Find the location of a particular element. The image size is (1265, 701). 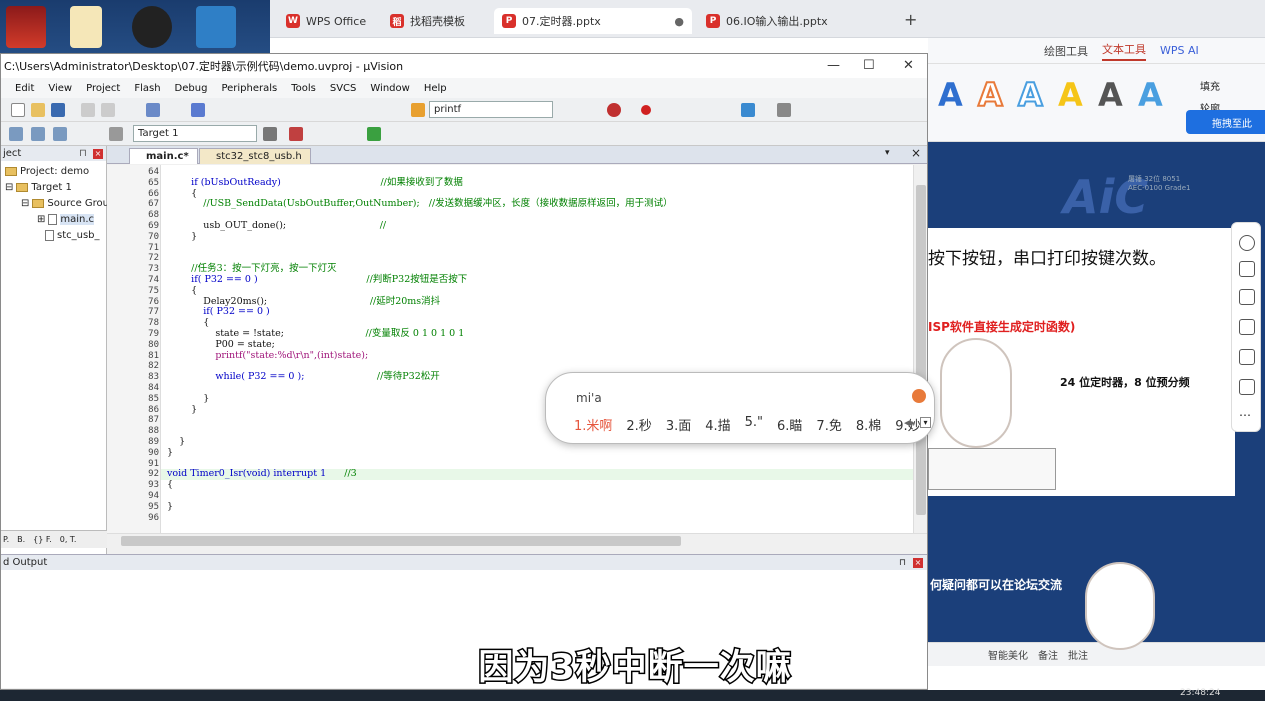

menu-edit: Edit is located at coordinates (24, 88).